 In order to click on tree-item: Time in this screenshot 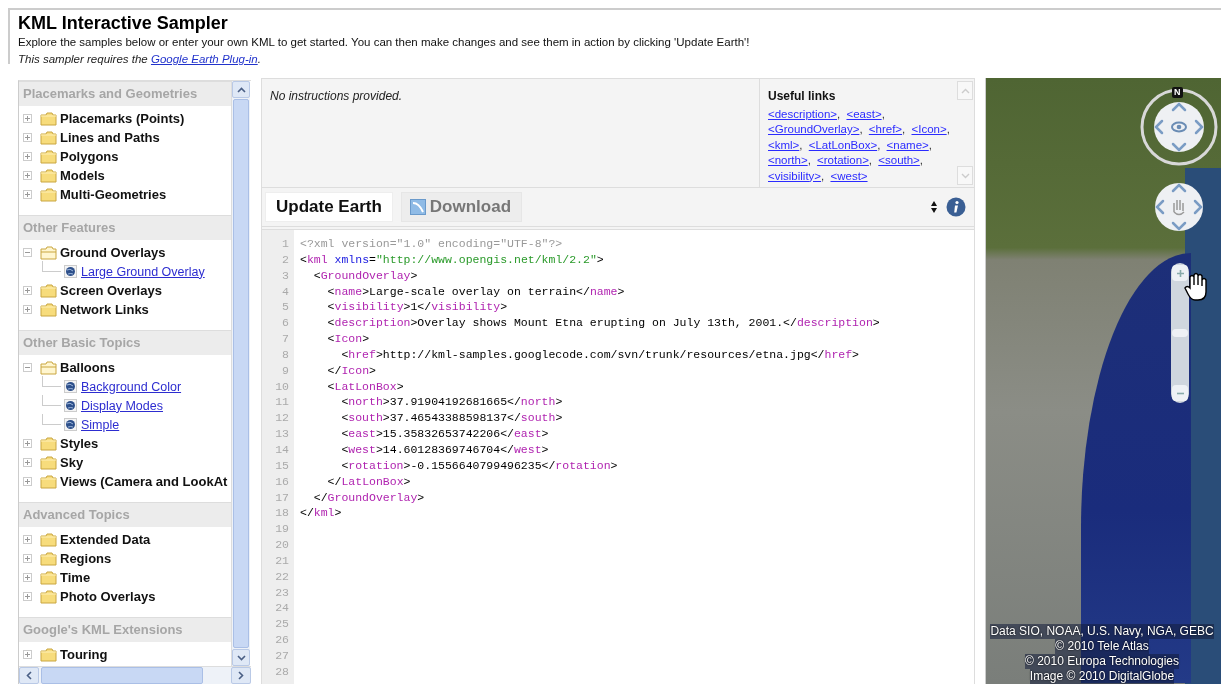, I will do `click(75, 577)`.